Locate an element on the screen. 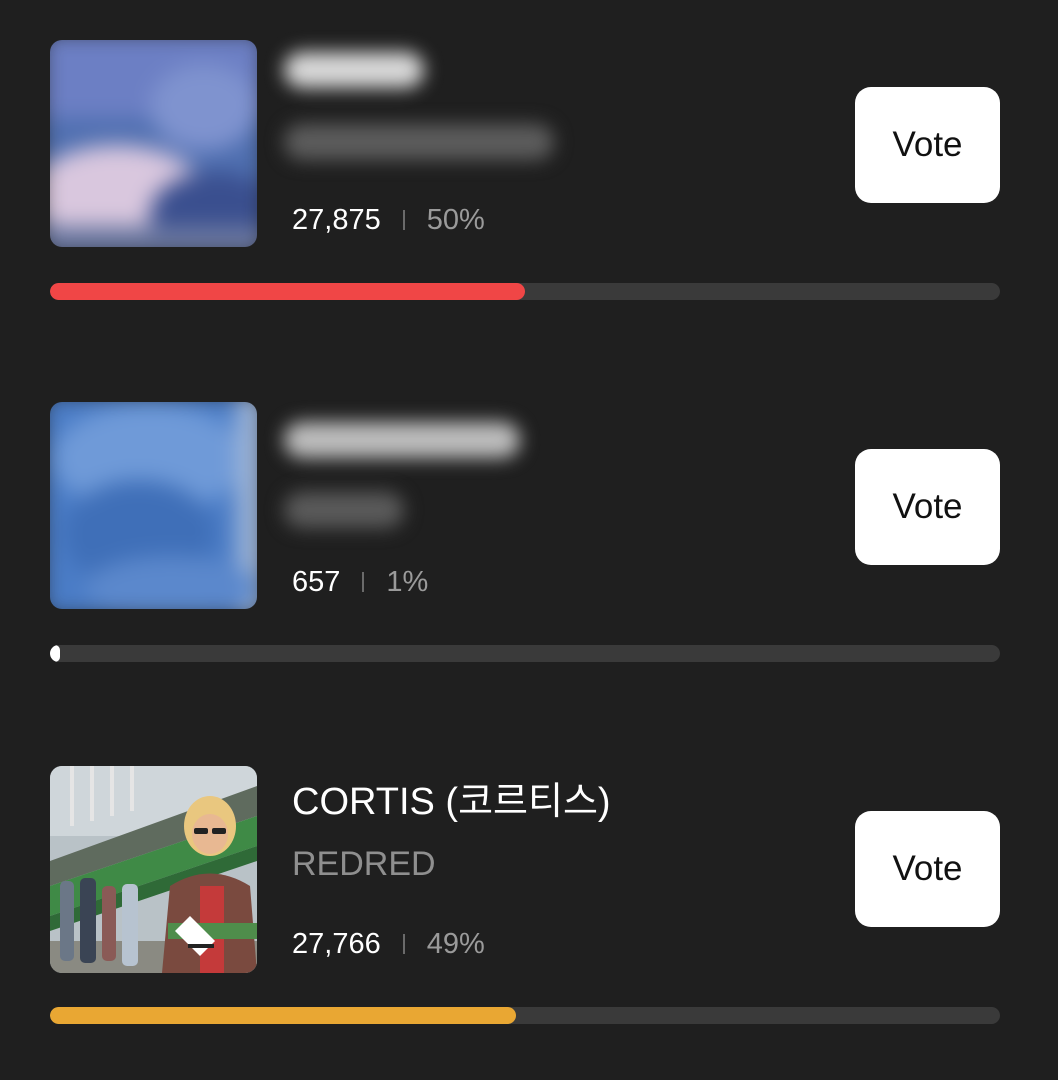 This screenshot has width=1058, height=1080. cortis-album-cover is located at coordinates (153, 869).